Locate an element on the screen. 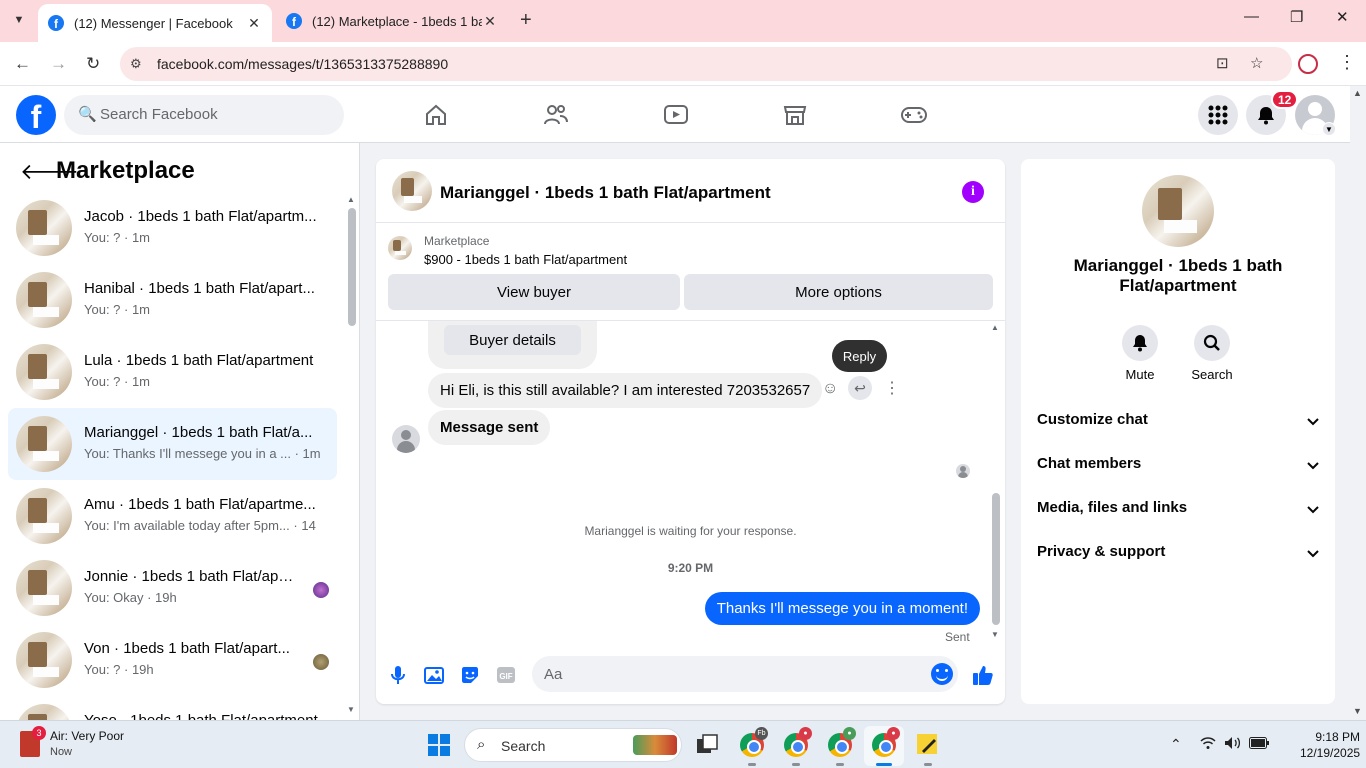 The image size is (1366, 768). facebook-search-input: 🔍 Search Facebook is located at coordinates (204, 115).